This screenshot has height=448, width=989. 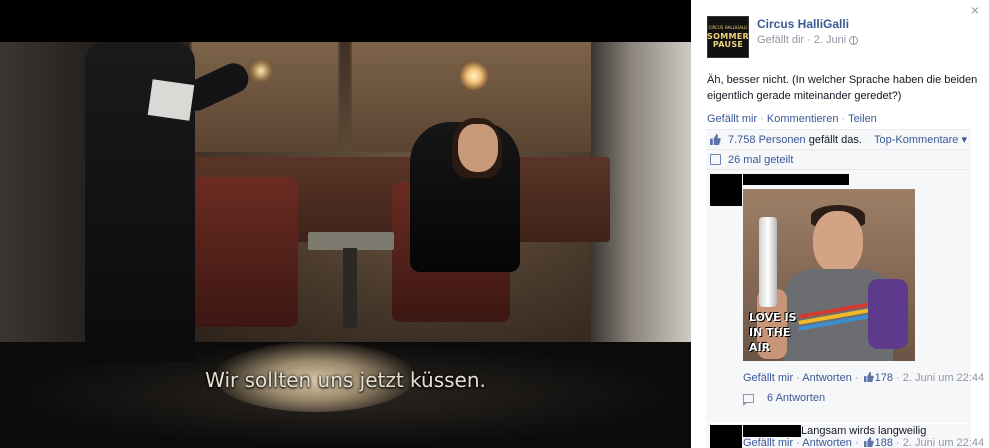 I want to click on video-subtitle: Wir sollten uns jetzt küssen., so click(x=345, y=380).